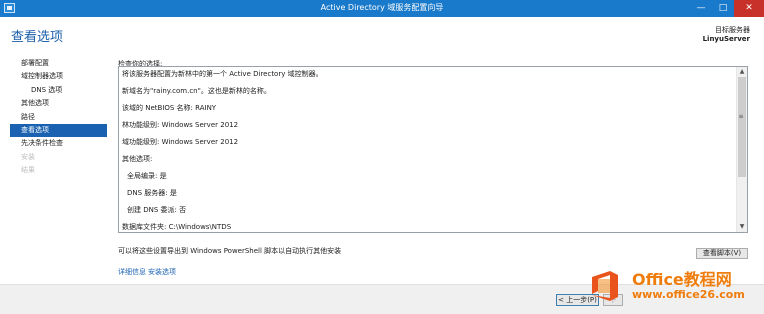 Image resolution: width=764 pixels, height=314 pixels. Describe the element at coordinates (58, 130) in the screenshot. I see `nav-item-review-options: 查看选项` at that location.